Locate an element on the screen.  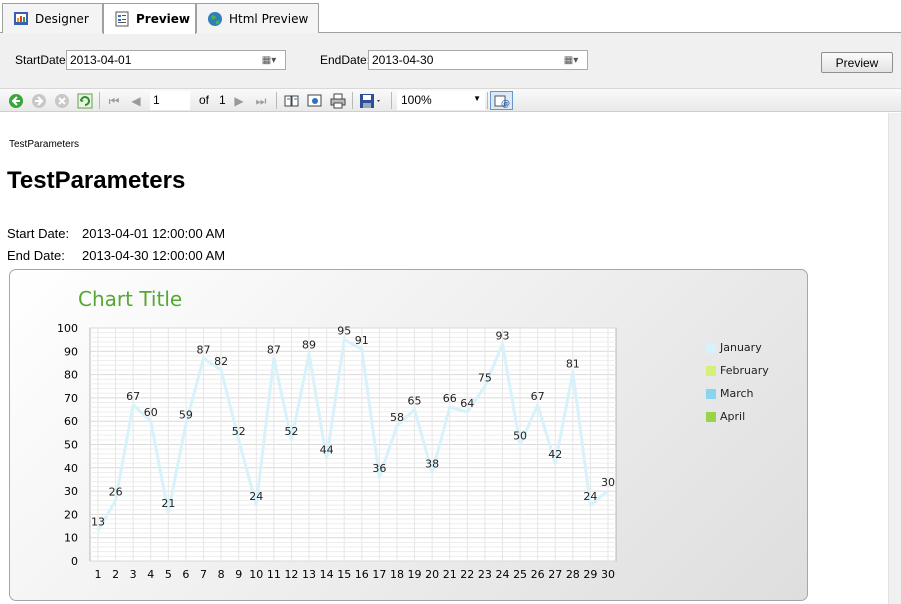
data-label: 87 is located at coordinates (274, 349).